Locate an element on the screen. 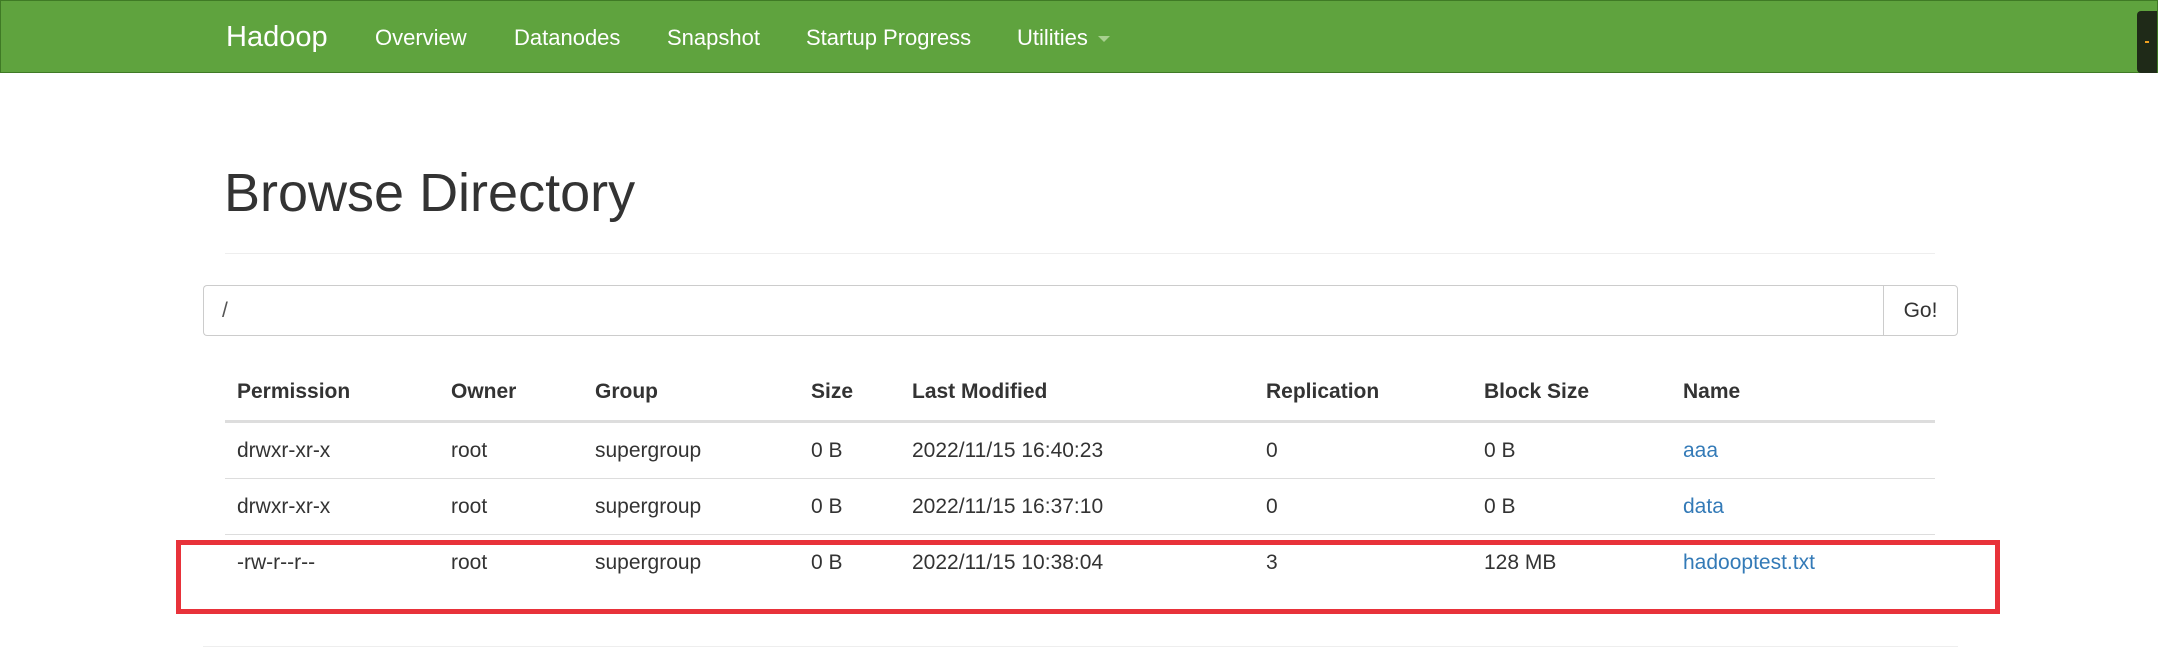  col-owner: Owner is located at coordinates (511, 393).